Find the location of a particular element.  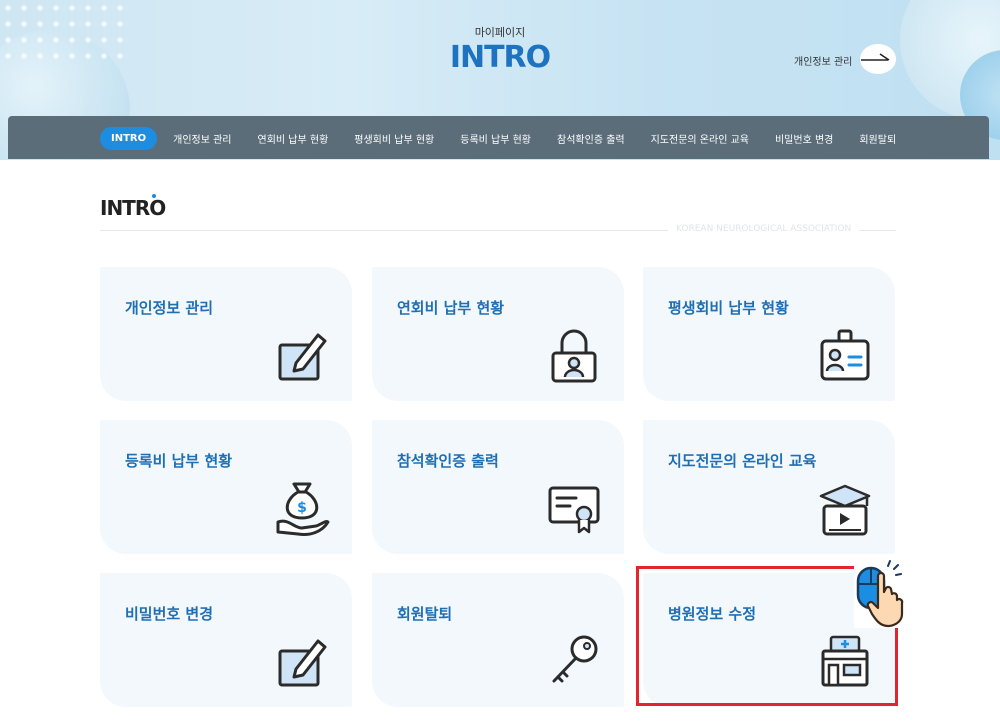

certificate-icon is located at coordinates (574, 510).